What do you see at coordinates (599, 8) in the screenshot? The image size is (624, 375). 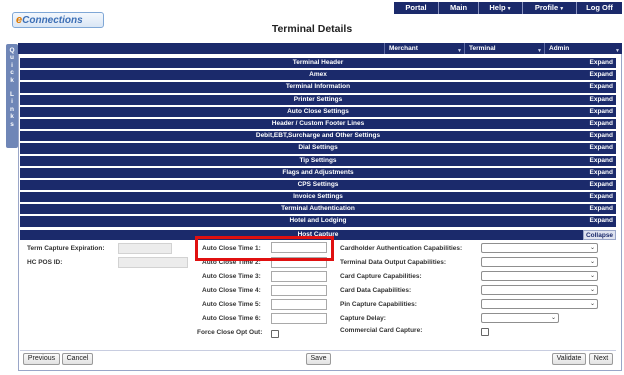 I see `nav-logoff: Log Off` at bounding box center [599, 8].